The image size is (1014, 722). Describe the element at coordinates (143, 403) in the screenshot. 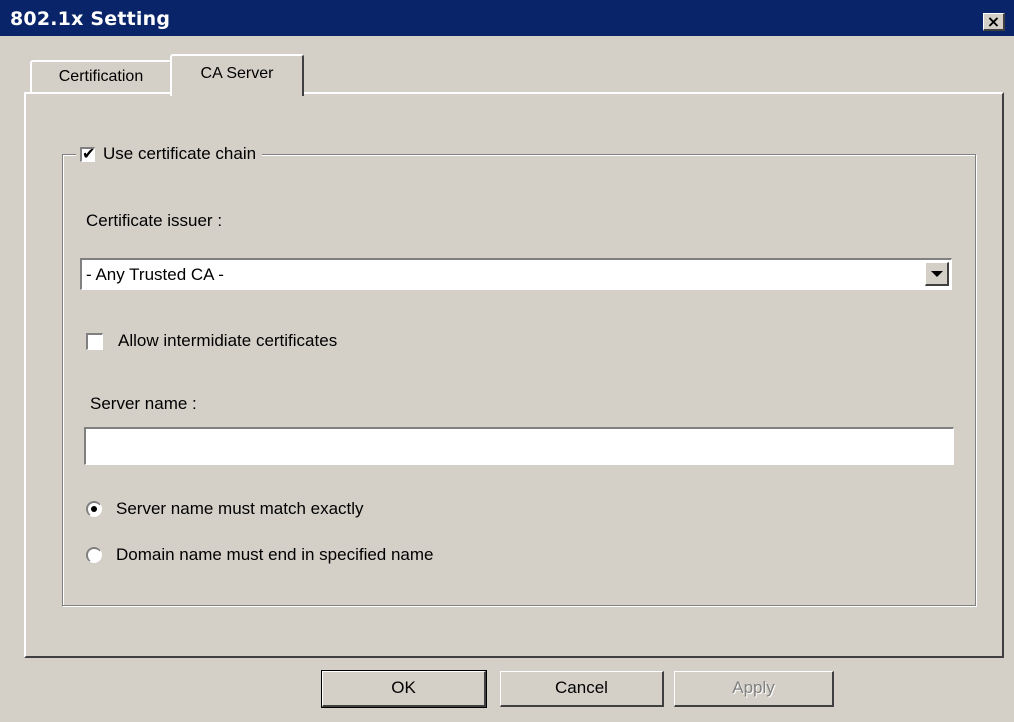

I see `server-name-label: Server name :` at that location.